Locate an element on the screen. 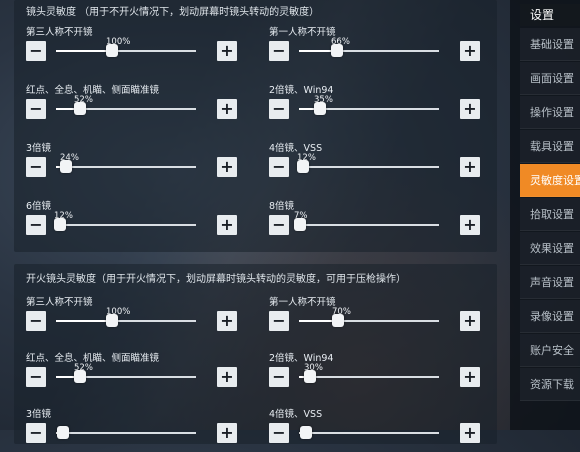 The height and width of the screenshot is (452, 580). sensitivity-slider: 66% is located at coordinates (369, 47).